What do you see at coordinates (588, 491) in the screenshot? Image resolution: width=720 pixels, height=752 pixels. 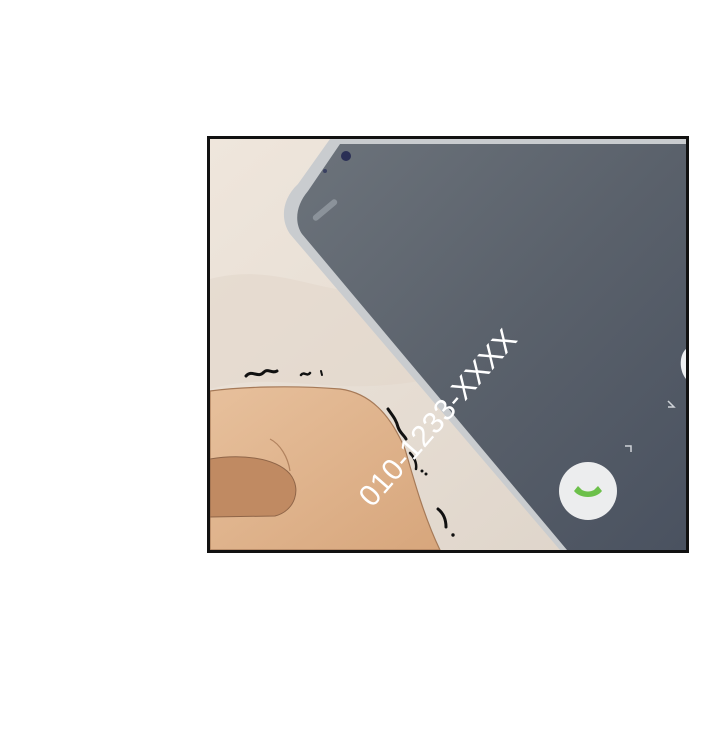 I see `answer-button` at bounding box center [588, 491].